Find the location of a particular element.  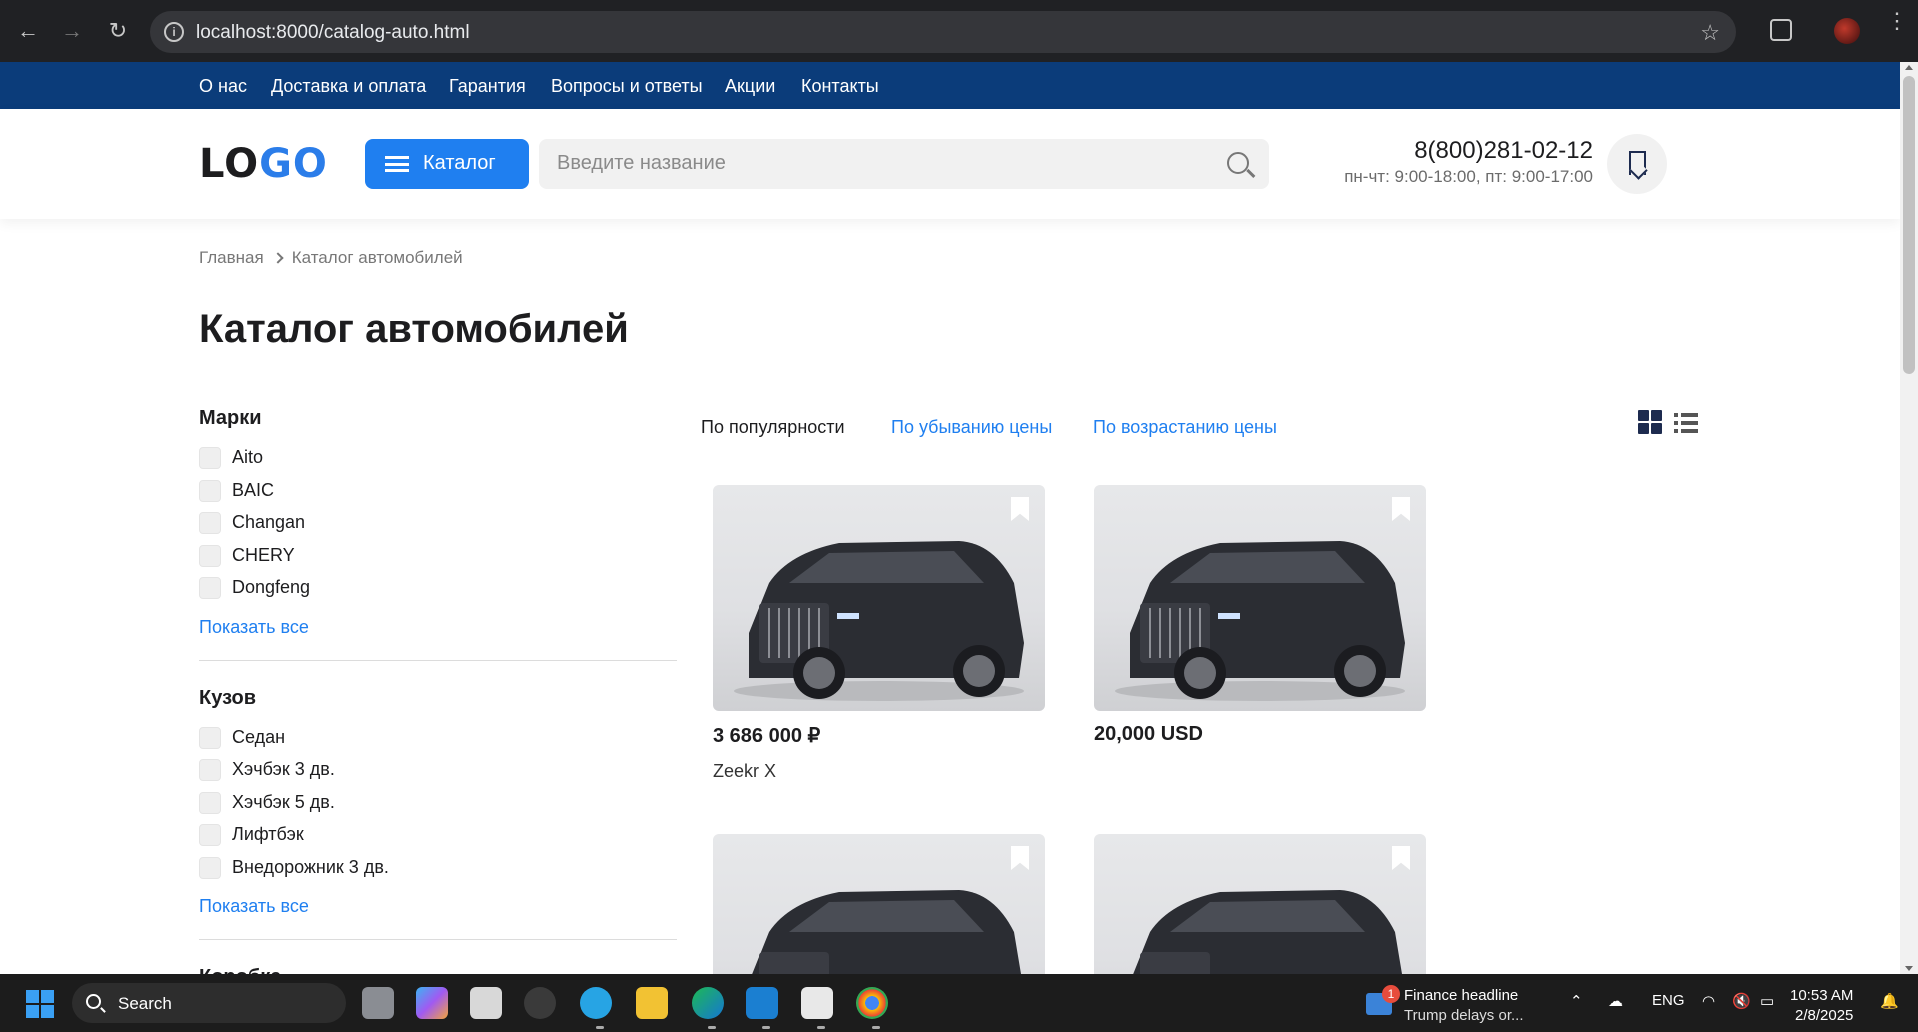

filter-option: Лифтбэк is located at coordinates (438, 837).